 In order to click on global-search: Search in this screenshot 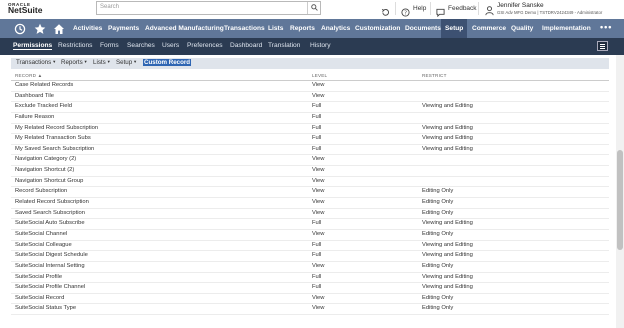, I will do `click(208, 8)`.